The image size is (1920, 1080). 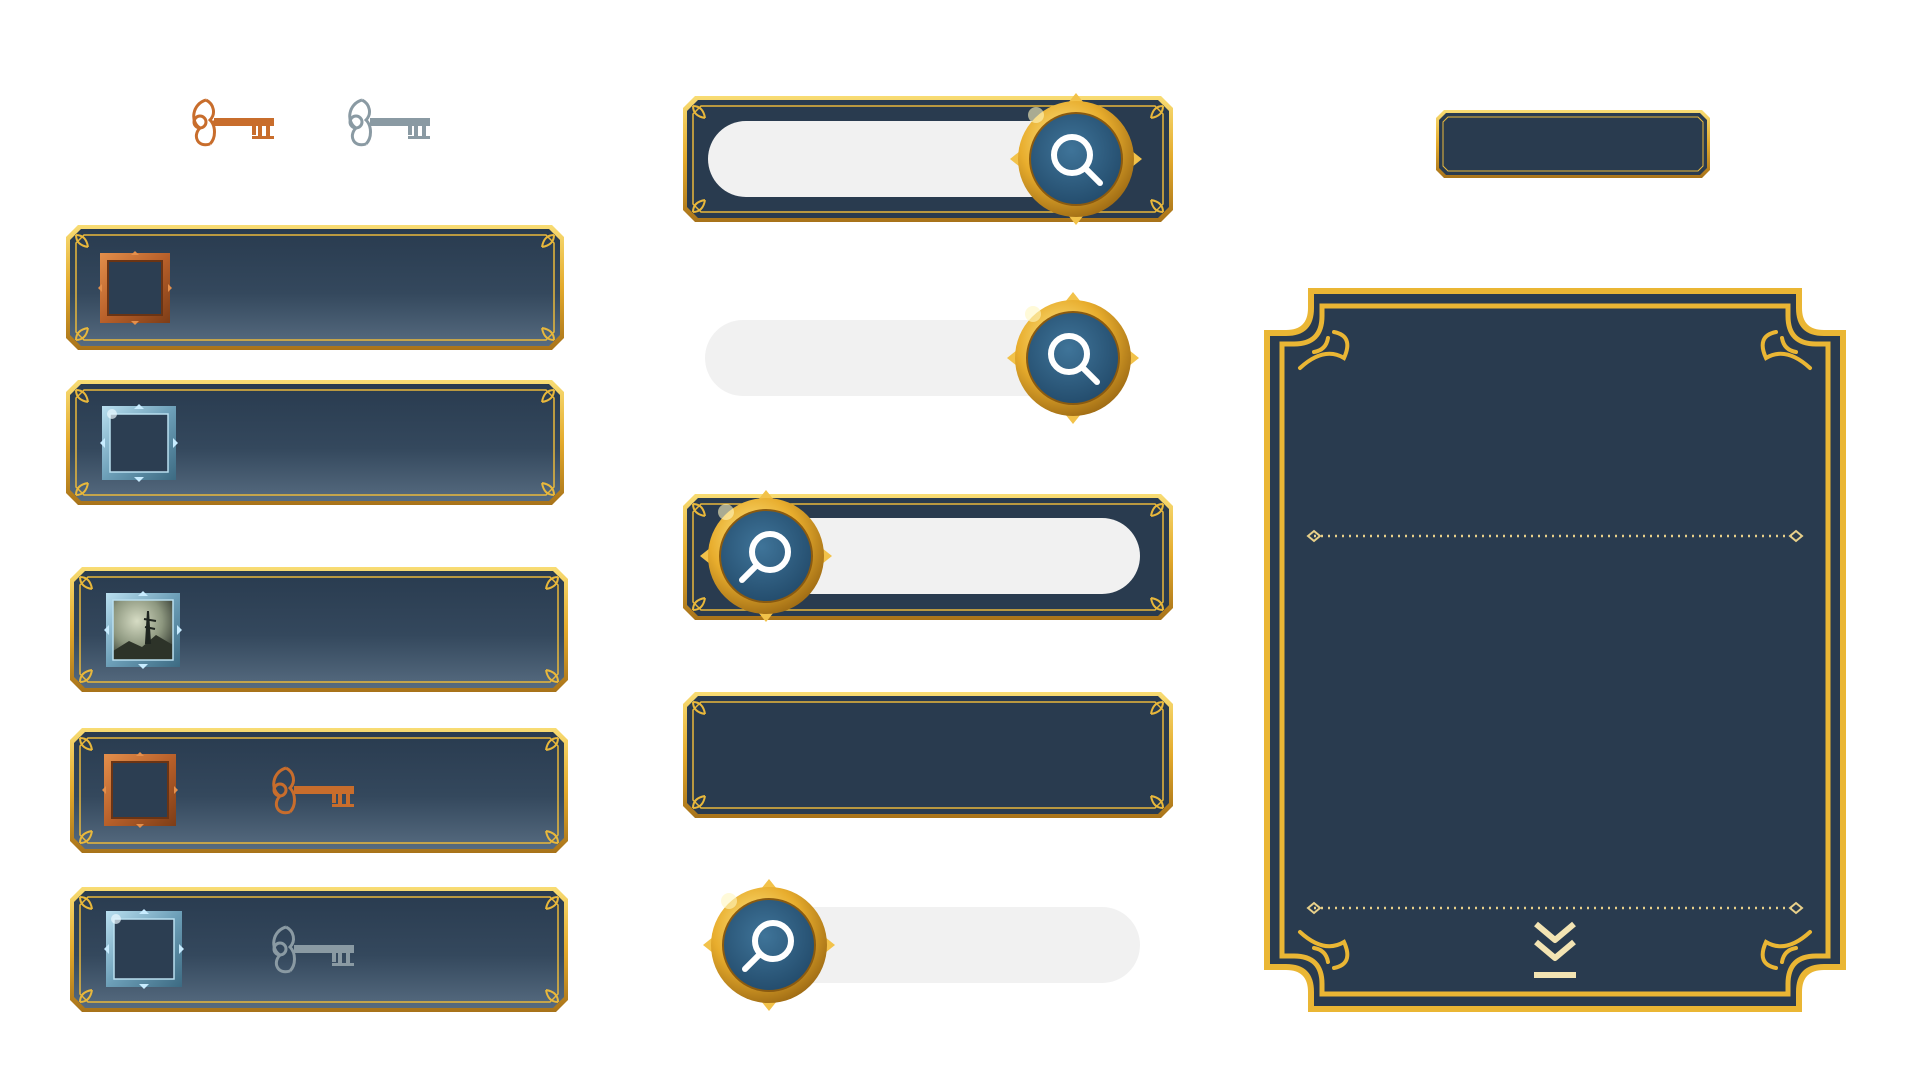 What do you see at coordinates (928, 755) in the screenshot?
I see `empty-framed-panel` at bounding box center [928, 755].